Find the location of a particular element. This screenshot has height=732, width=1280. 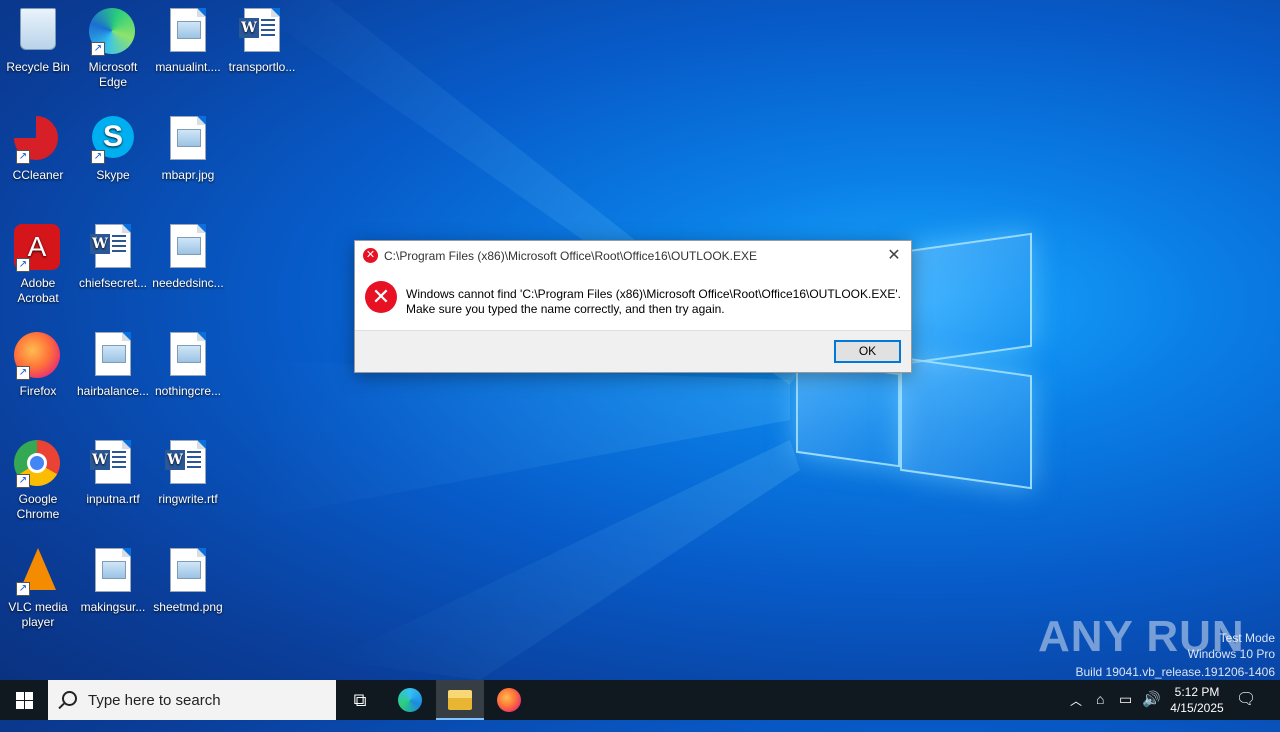

desktop-icon-label: inputna.rtf is located at coordinates (113, 499).